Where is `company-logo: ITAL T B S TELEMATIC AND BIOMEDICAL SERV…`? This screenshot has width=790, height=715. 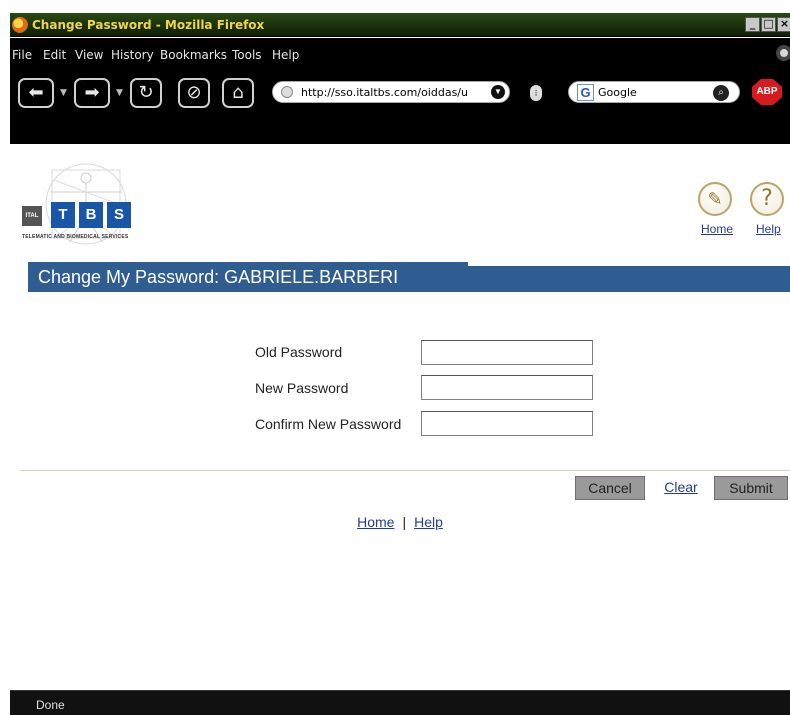
company-logo: ITAL T B S TELEMATIC AND BIOMEDICAL SERV… is located at coordinates (87, 201).